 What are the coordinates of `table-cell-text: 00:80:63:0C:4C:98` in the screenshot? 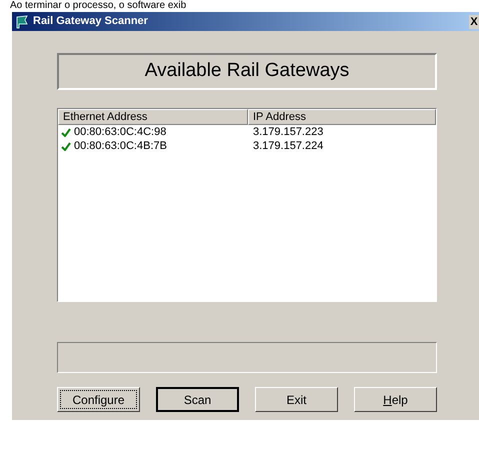 It's located at (120, 132).